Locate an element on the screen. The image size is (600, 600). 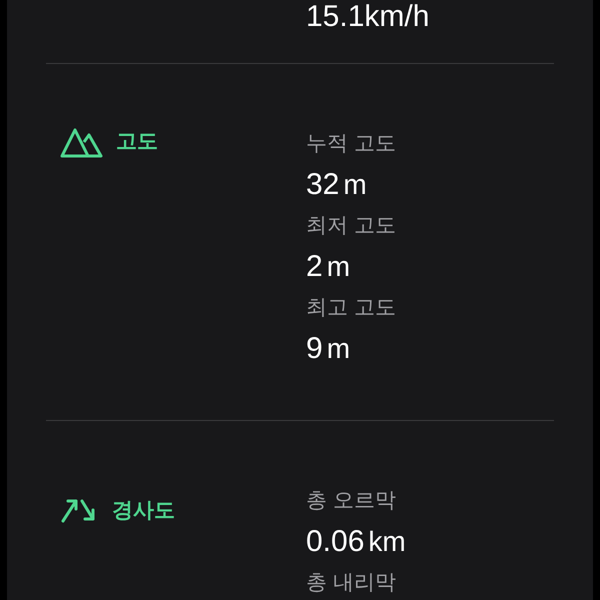
stat-value: 0.06 km is located at coordinates (356, 542).